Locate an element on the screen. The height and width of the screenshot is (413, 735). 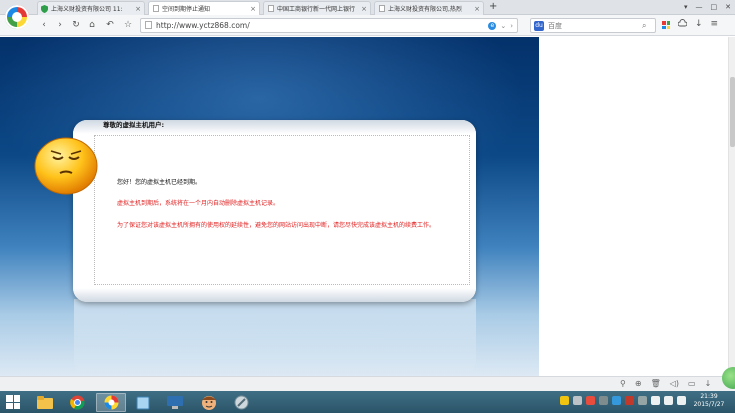
windows-taskbar: 21:39 2015/7/27 is located at coordinates (367, 402).